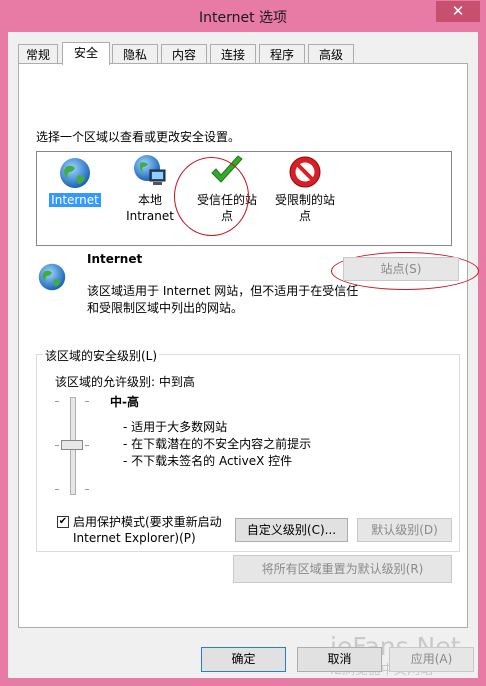 Image resolution: width=486 pixels, height=686 pixels. I want to click on level-bullet-2: - 在下载潜在的不安全内容之前提示, so click(217, 444).